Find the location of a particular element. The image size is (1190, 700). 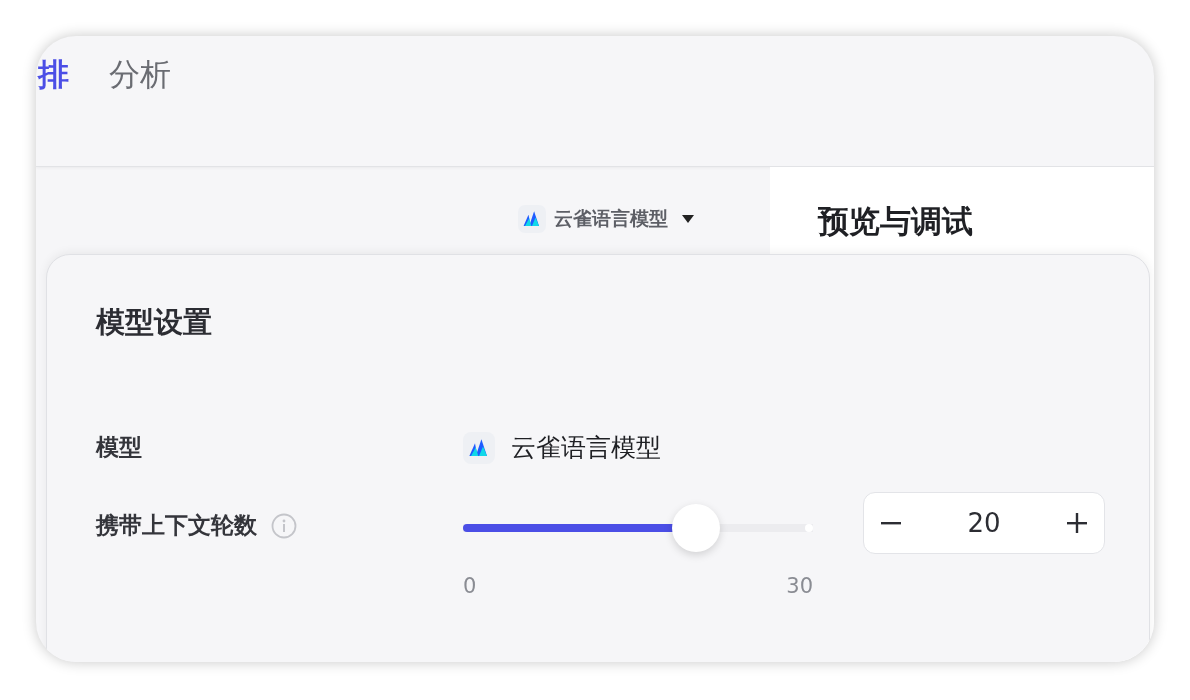

field-label: 携带上下文轮数 is located at coordinates (176, 525).